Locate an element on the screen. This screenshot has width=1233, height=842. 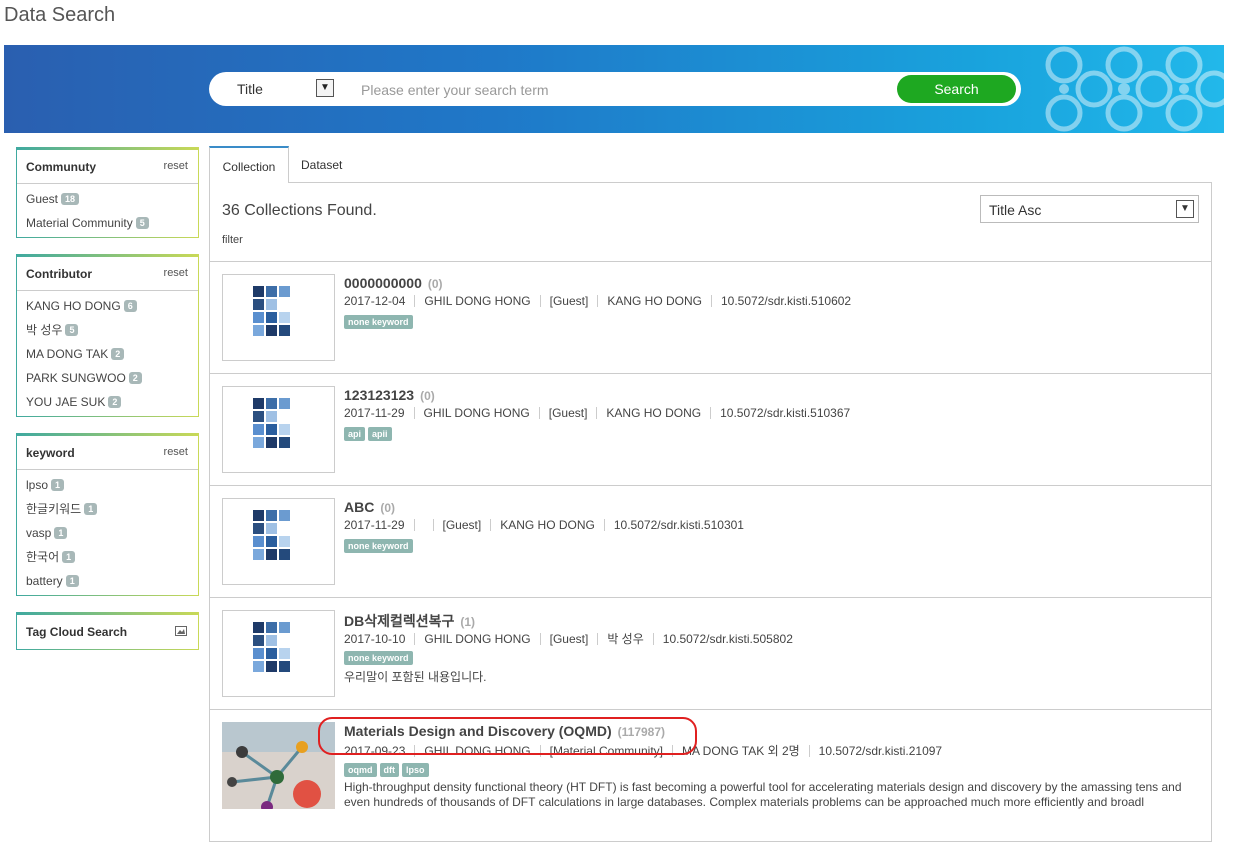
tag-list: oqmd dft lpso is located at coordinates (388, 769).